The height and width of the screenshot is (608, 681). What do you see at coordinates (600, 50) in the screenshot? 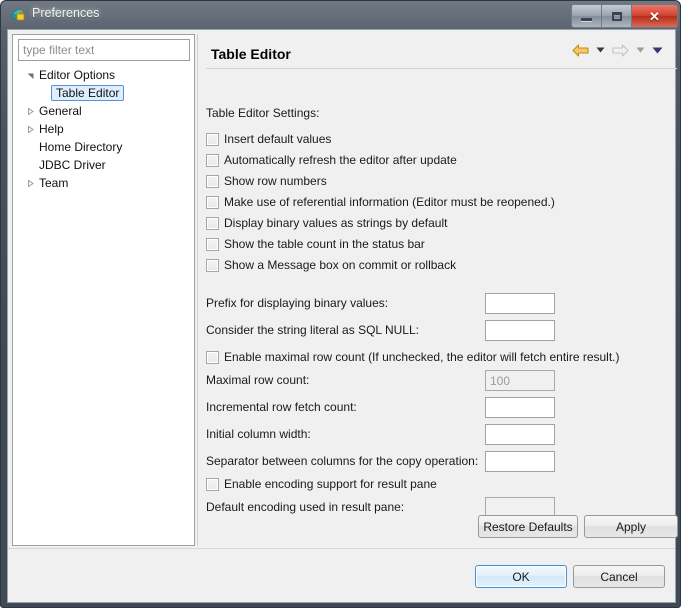
I see `back-history-chevron-down-icon` at bounding box center [600, 50].